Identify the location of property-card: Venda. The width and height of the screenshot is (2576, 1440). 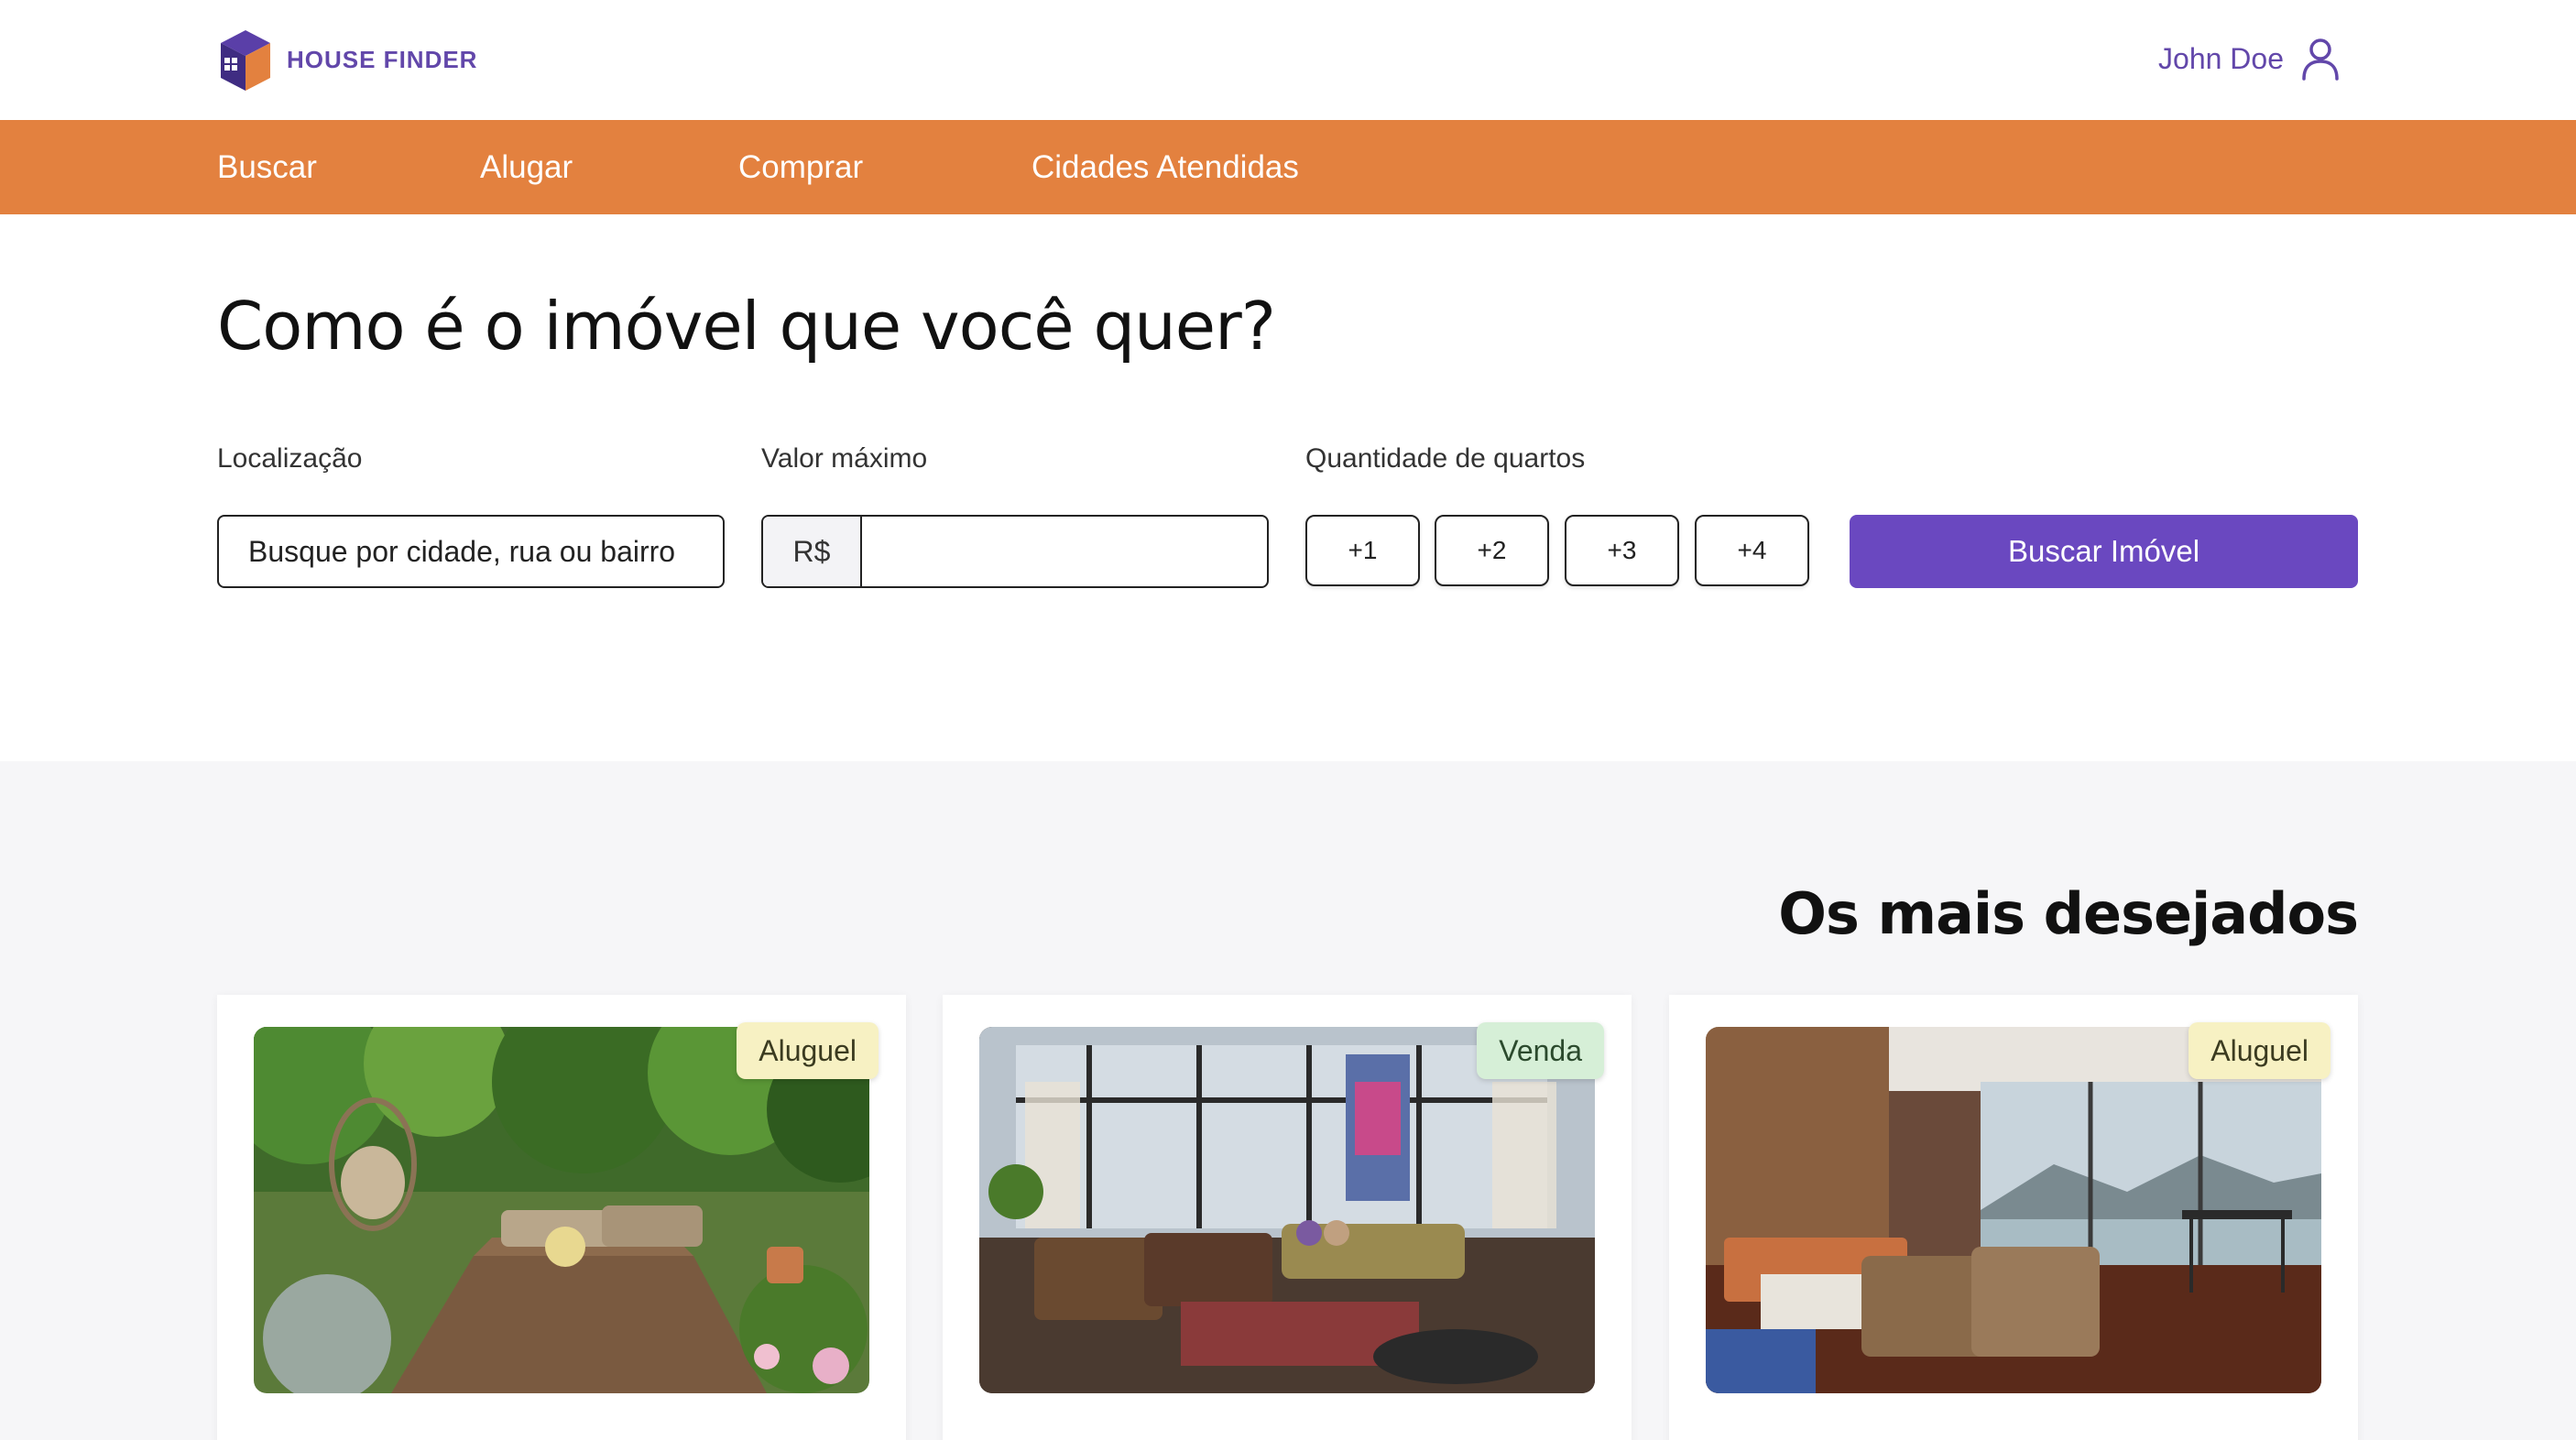
(1288, 1217).